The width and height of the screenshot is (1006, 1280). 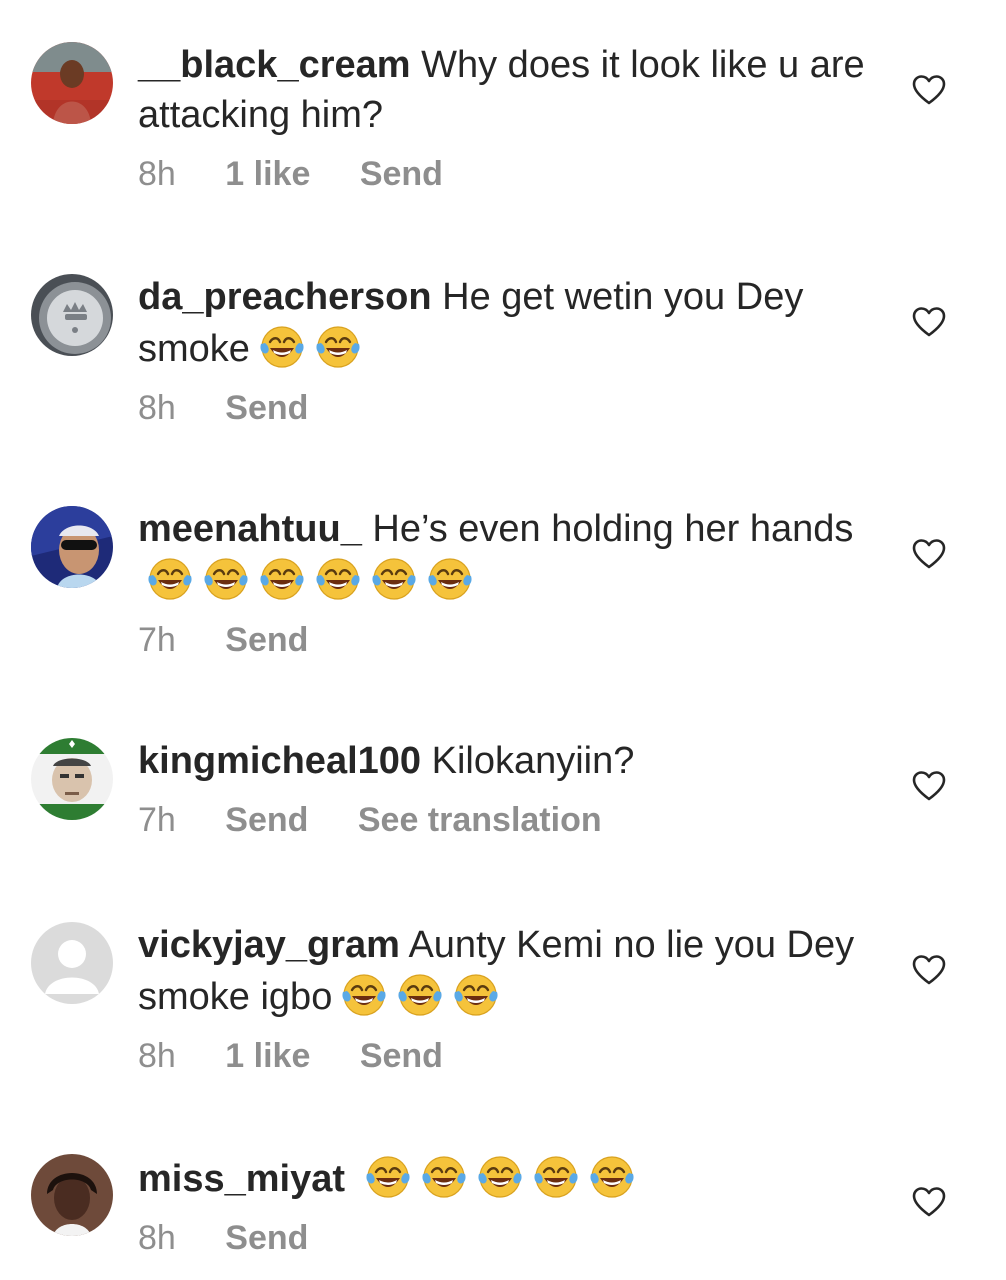 What do you see at coordinates (285, 297) in the screenshot?
I see `comment-username: da_preacherson` at bounding box center [285, 297].